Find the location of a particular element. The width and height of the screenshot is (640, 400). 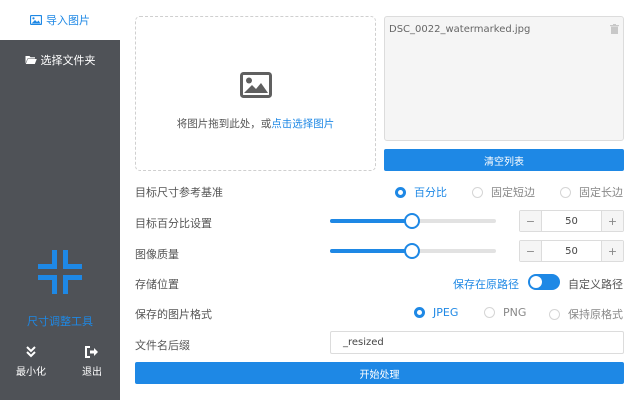

drop-hint: 将图片拖到此处，或 is located at coordinates (224, 124).